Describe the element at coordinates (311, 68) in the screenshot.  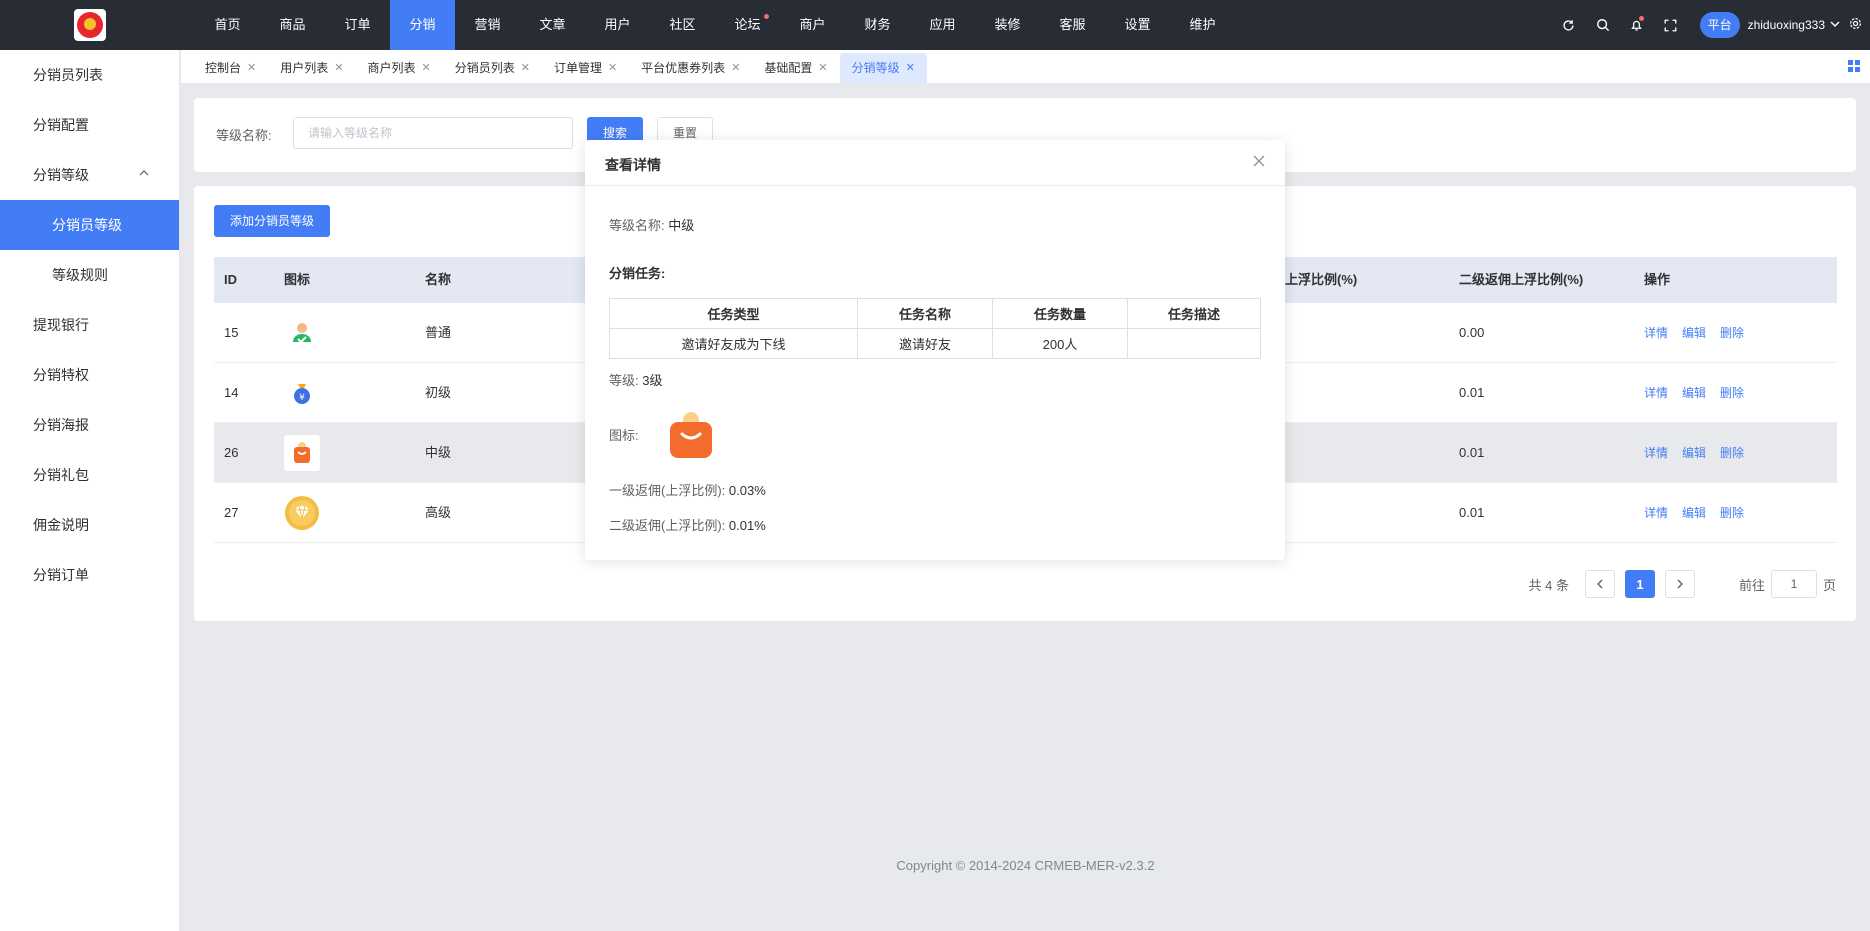
I see `tab-user-list: 用户列表 ✕` at that location.